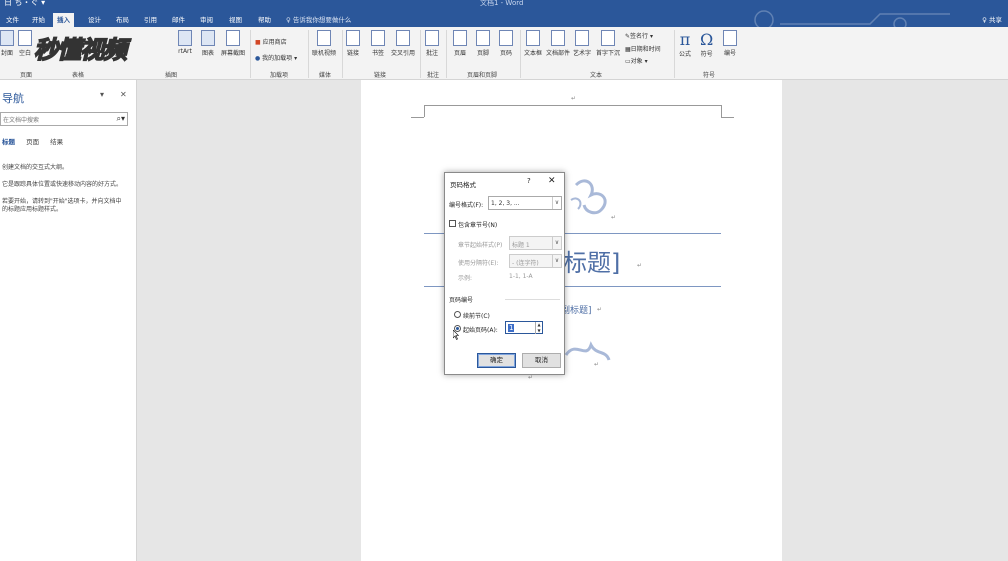 The image size is (1008, 561). Describe the element at coordinates (35, 167) in the screenshot. I see `nav-help-text: 创建文档的交互式大纲。` at that location.